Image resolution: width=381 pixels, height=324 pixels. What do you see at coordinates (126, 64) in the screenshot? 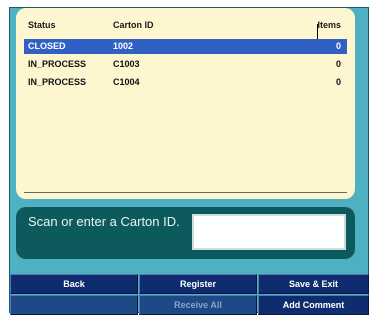
I see `row-carton-id: C1003` at bounding box center [126, 64].